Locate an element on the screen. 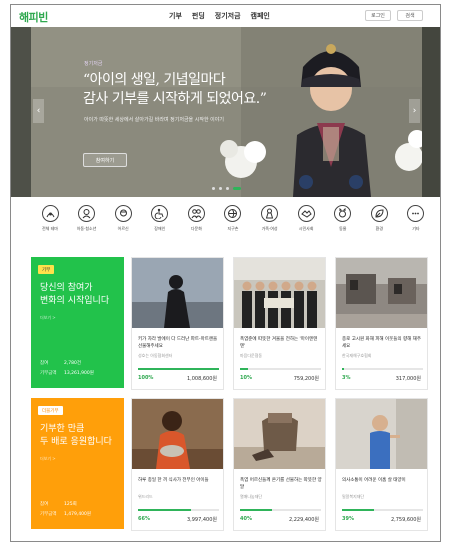 The image size is (451, 546). category-label: 가족·여성 is located at coordinates (269, 228).